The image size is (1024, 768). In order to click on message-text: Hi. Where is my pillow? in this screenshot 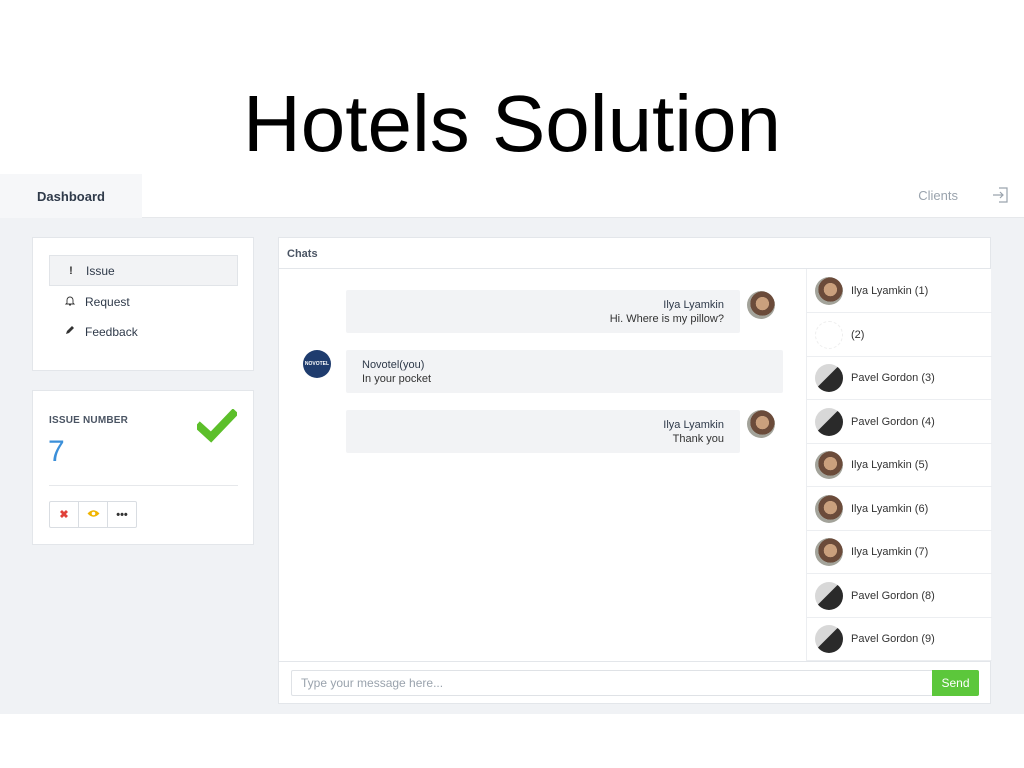, I will do `click(666, 319)`.